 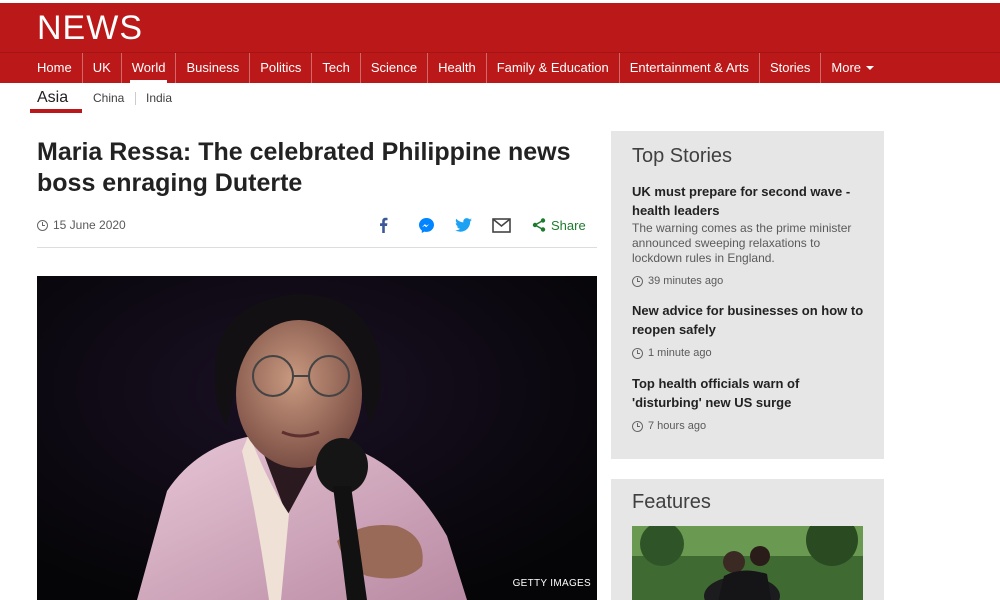 I want to click on subnav-active-indicator, so click(x=56, y=111).